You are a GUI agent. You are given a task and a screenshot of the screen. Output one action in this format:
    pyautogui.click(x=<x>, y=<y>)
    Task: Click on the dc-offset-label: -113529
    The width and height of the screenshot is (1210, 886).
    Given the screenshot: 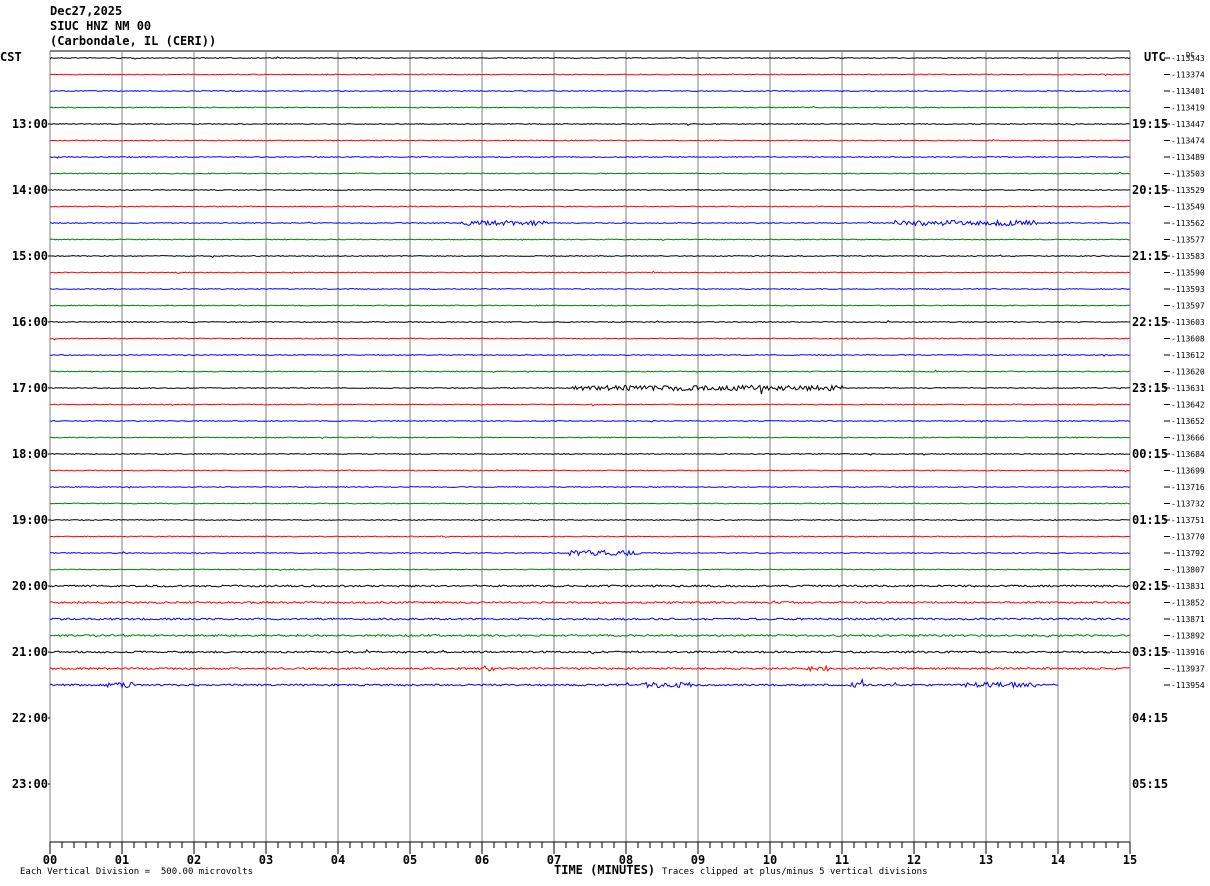 What is the action you would take?
    pyautogui.click(x=1188, y=190)
    